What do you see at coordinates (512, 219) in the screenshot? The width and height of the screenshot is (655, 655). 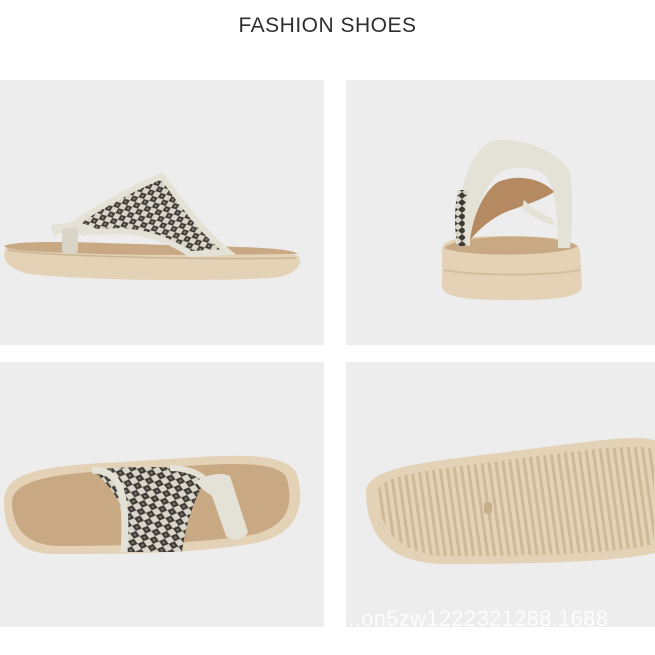 I see `sandal-back-view-illustration` at bounding box center [512, 219].